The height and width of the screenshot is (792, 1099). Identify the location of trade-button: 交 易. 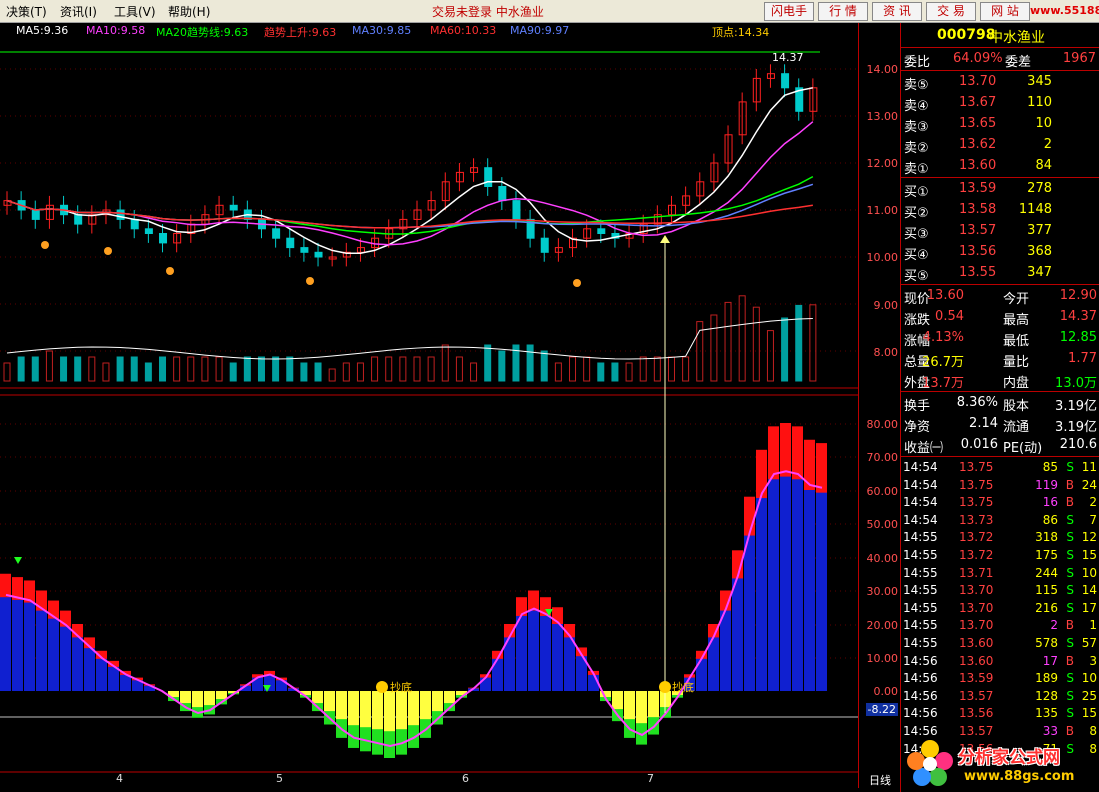
(951, 11).